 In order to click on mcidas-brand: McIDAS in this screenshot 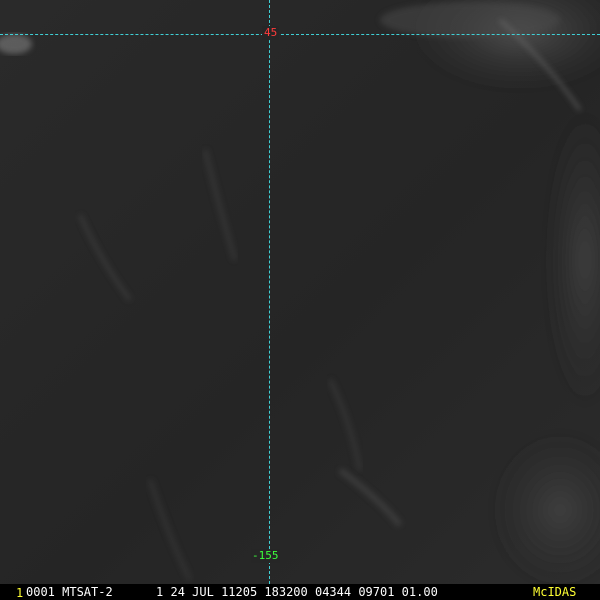, I will do `click(555, 592)`.